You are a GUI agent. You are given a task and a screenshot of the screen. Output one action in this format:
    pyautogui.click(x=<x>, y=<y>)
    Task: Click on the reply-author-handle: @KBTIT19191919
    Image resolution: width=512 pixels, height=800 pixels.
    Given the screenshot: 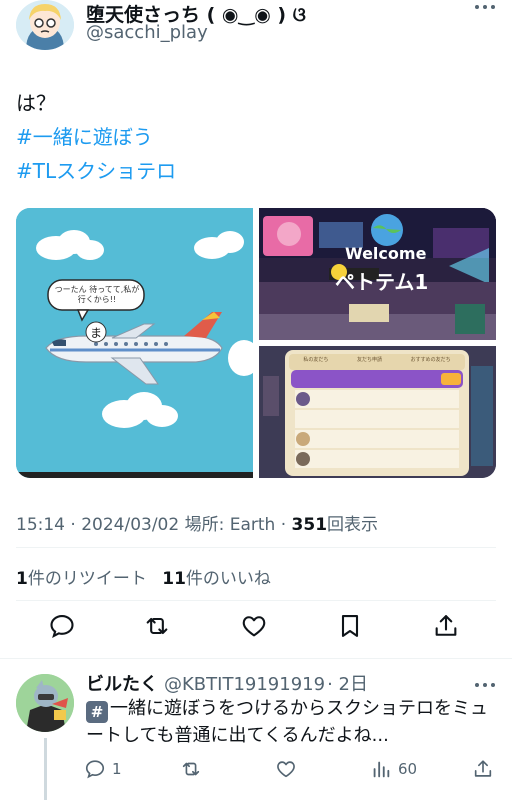 What is the action you would take?
    pyautogui.click(x=244, y=684)
    